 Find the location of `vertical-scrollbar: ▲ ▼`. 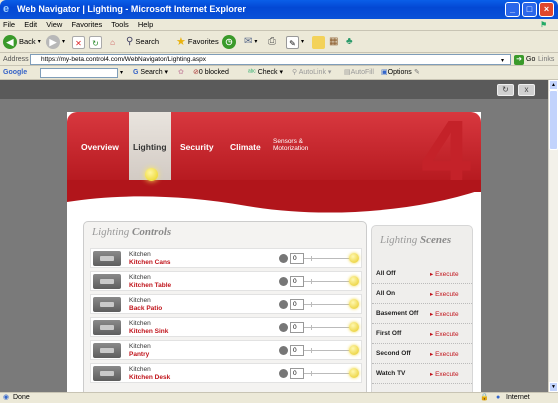

vertical-scrollbar: ▲ ▼ is located at coordinates (553, 236).